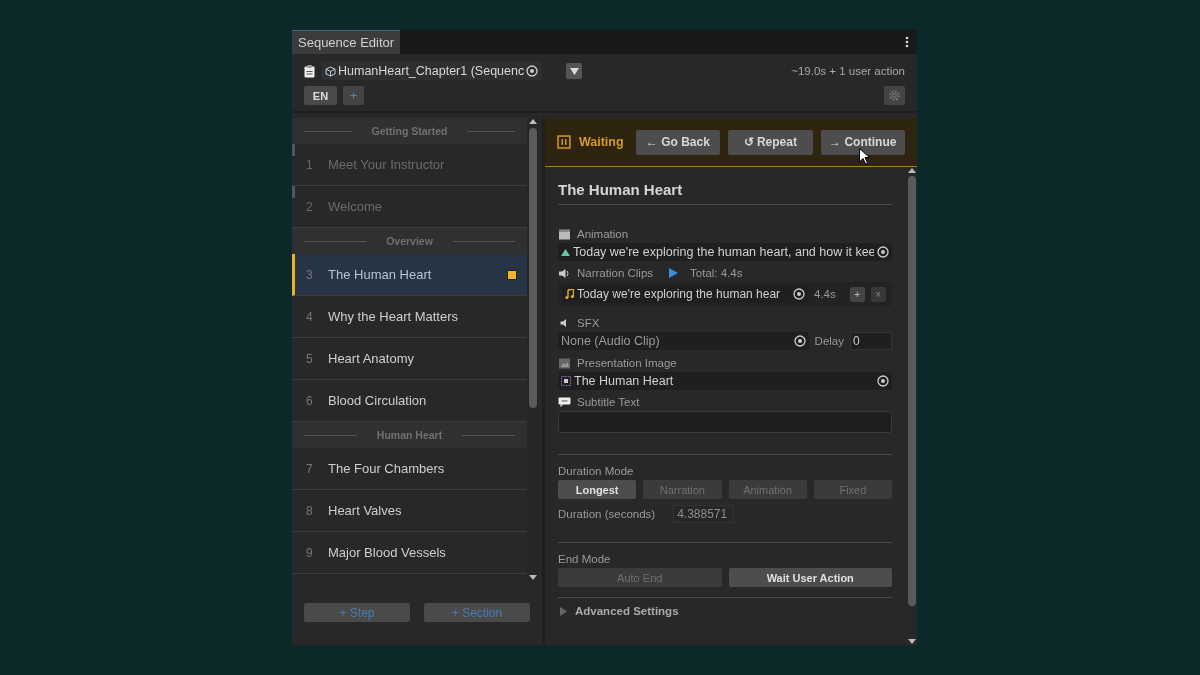 This screenshot has height=675, width=1200. I want to click on step-title: Heart Anatomy, so click(371, 358).